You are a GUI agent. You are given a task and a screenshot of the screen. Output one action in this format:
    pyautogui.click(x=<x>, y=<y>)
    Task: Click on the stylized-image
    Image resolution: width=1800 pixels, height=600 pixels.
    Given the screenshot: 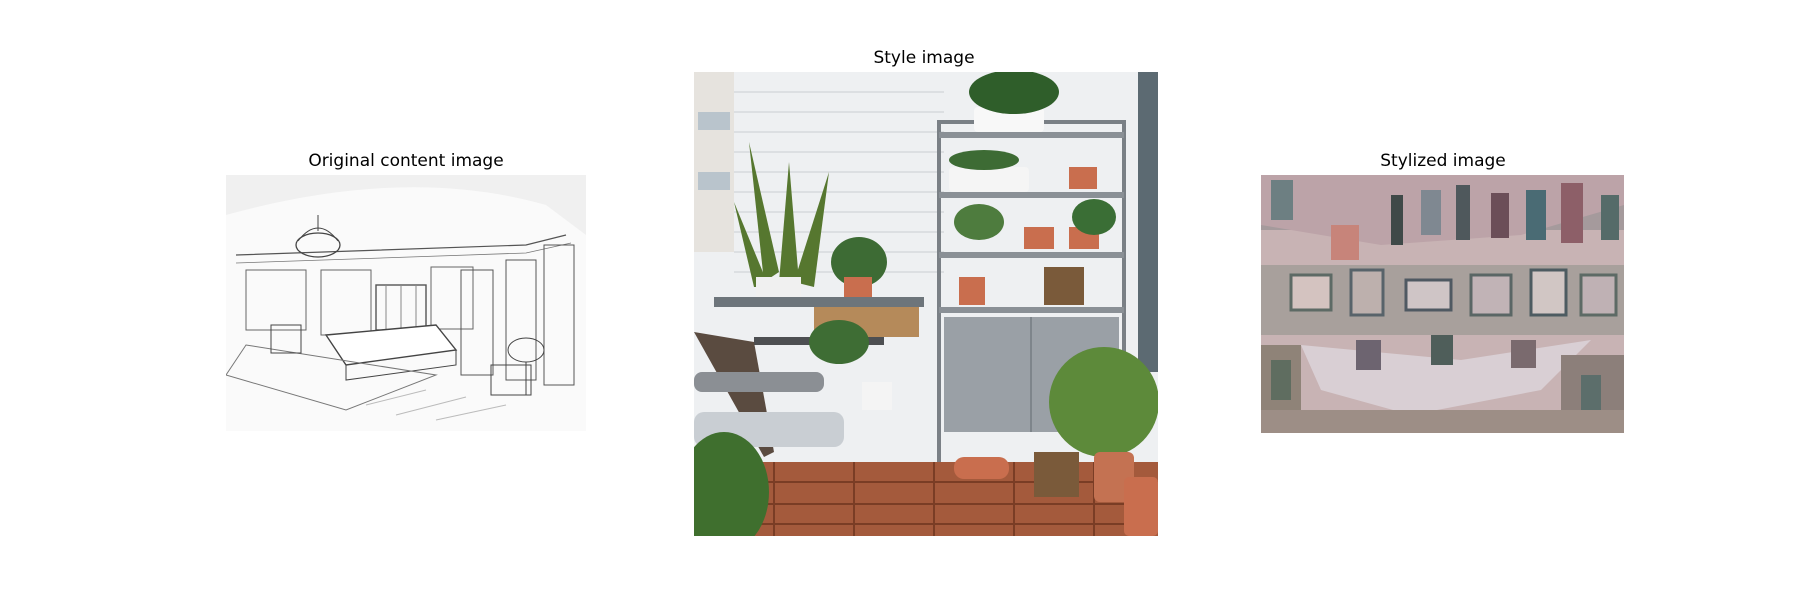 What is the action you would take?
    pyautogui.click(x=1442, y=304)
    